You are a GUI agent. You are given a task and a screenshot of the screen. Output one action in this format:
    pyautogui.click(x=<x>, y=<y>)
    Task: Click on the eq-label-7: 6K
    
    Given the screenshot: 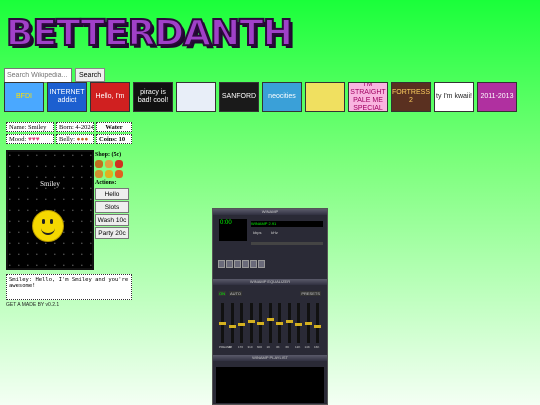 What is the action you would take?
    pyautogui.click(x=287, y=347)
    